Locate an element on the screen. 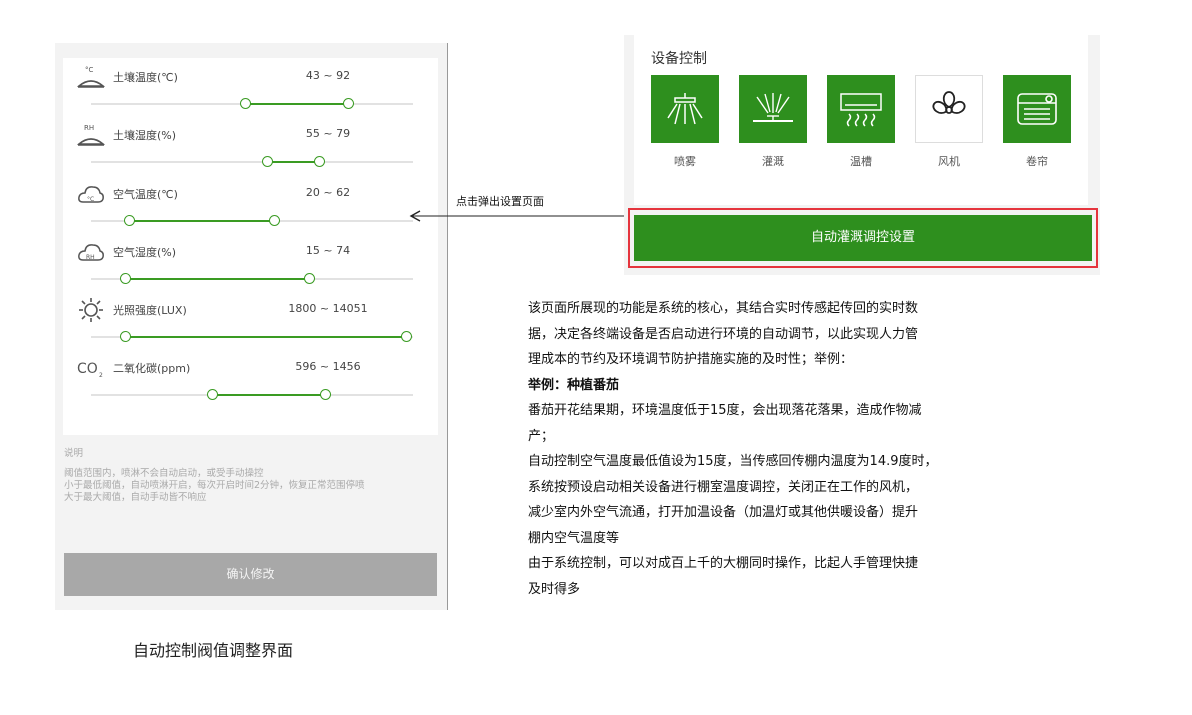  arrow-left-icon is located at coordinates (517, 216).